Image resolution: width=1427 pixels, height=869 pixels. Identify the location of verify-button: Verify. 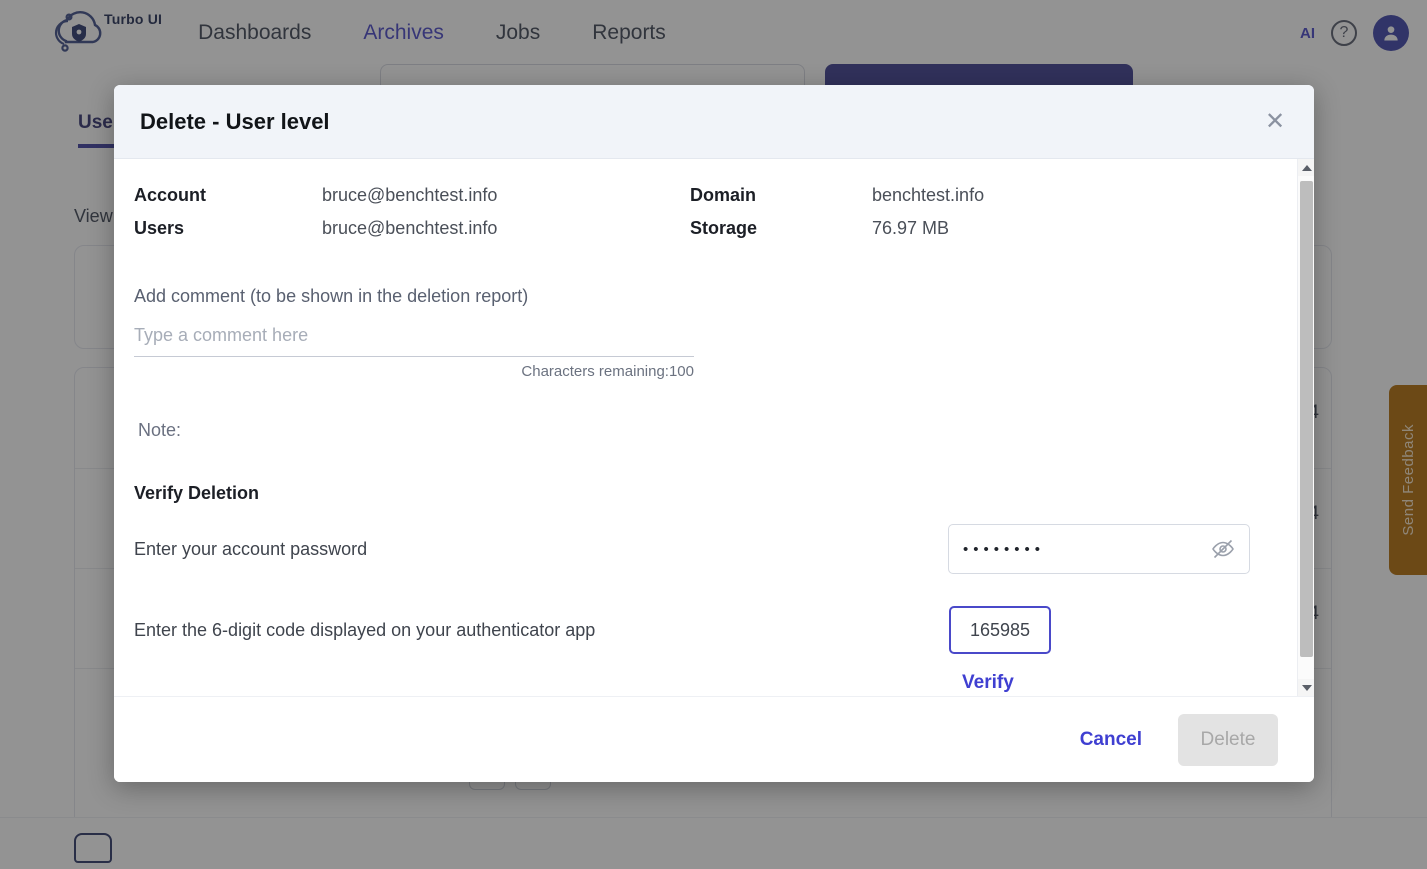
(988, 683).